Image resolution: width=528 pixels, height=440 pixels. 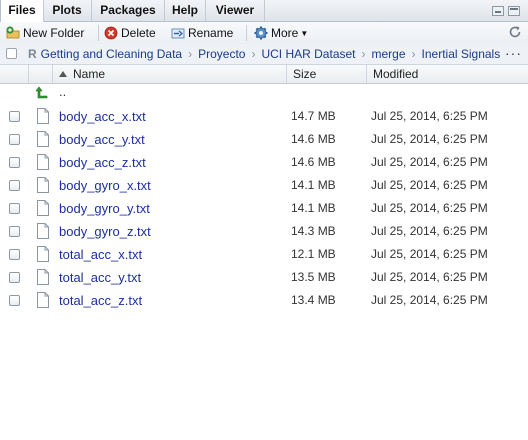 I want to click on column-header-name: Name, so click(x=169, y=74).